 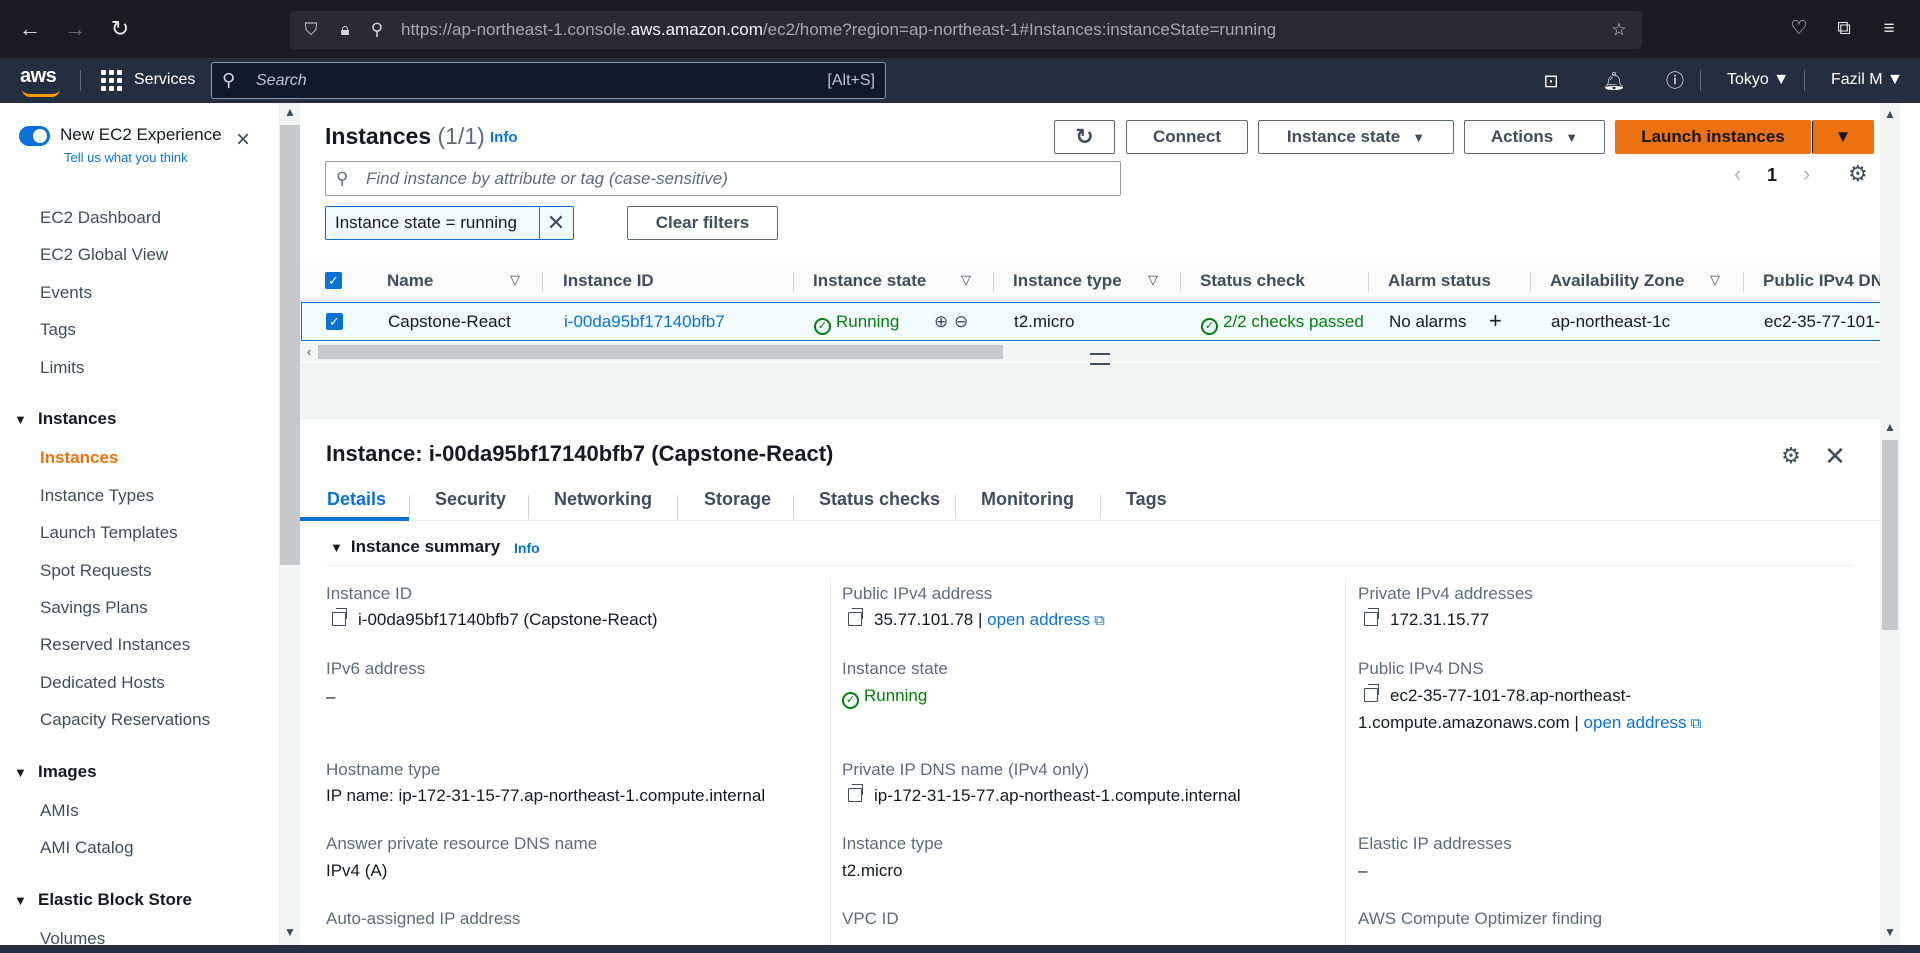 What do you see at coordinates (94, 608) in the screenshot?
I see `sidebar-item-savings-plans: Savings Plans` at bounding box center [94, 608].